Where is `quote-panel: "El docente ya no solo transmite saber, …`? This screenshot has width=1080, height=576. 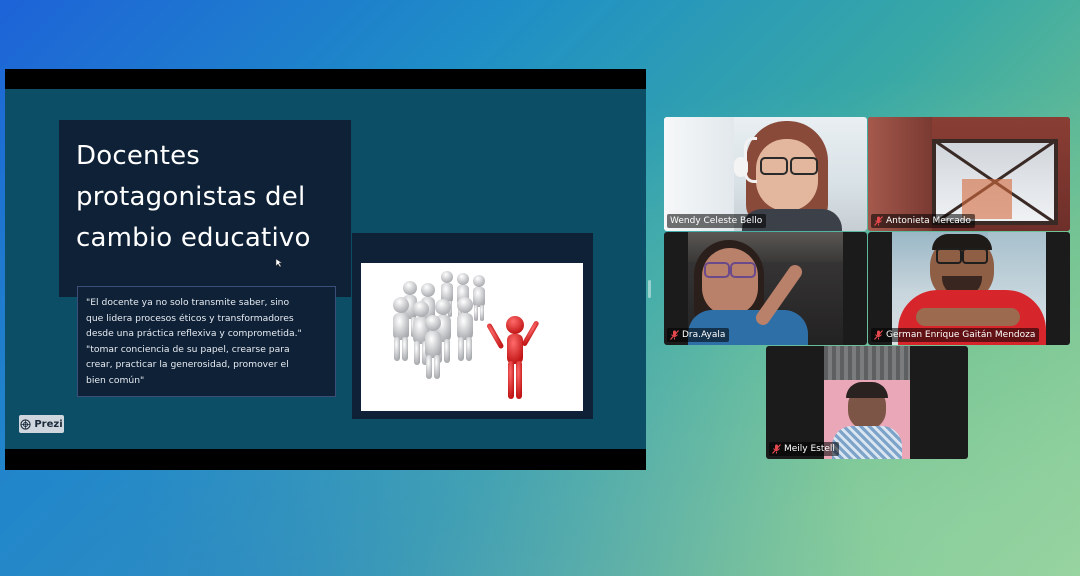 quote-panel: "El docente ya no solo transmite saber, … is located at coordinates (206, 341).